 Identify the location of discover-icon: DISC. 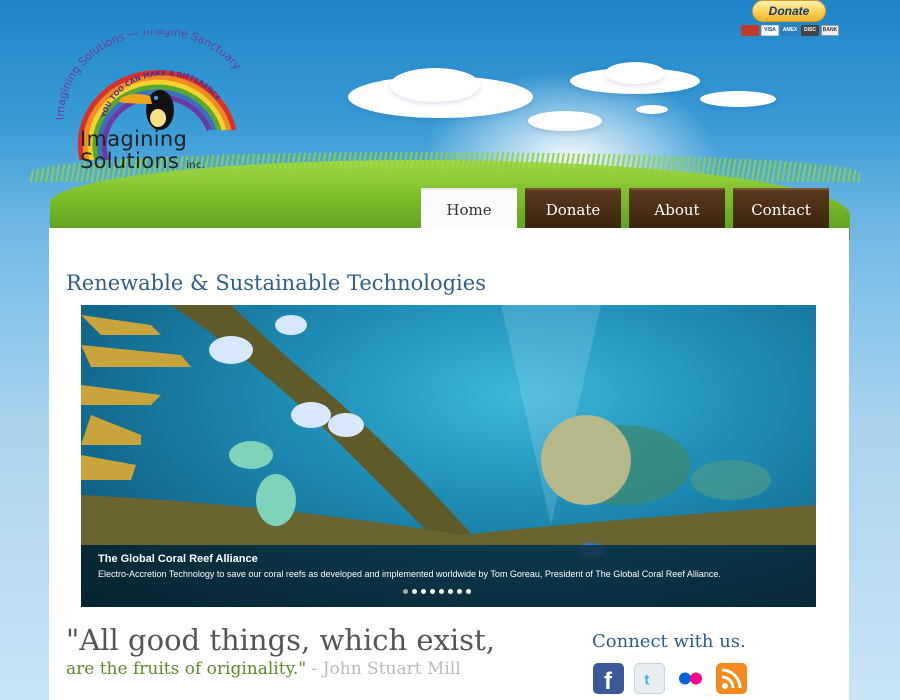
(810, 30).